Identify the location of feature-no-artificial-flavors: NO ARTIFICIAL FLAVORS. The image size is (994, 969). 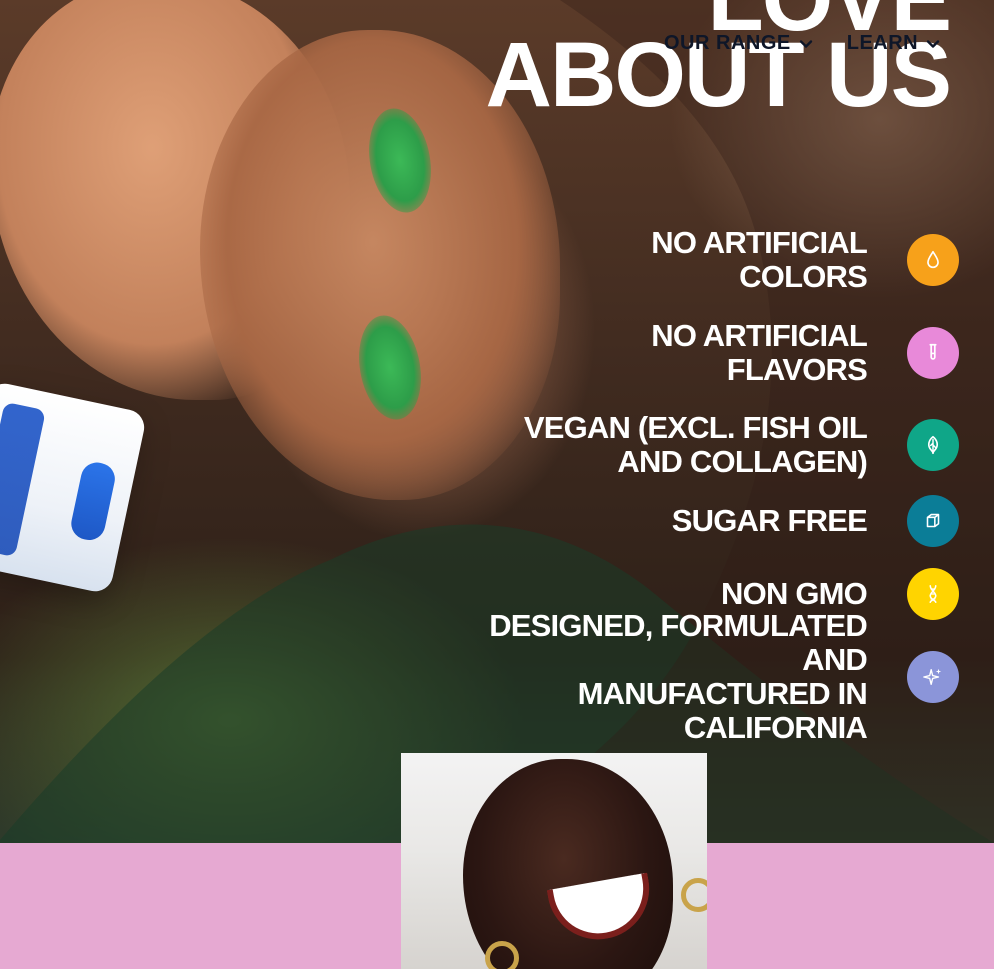
(699, 353).